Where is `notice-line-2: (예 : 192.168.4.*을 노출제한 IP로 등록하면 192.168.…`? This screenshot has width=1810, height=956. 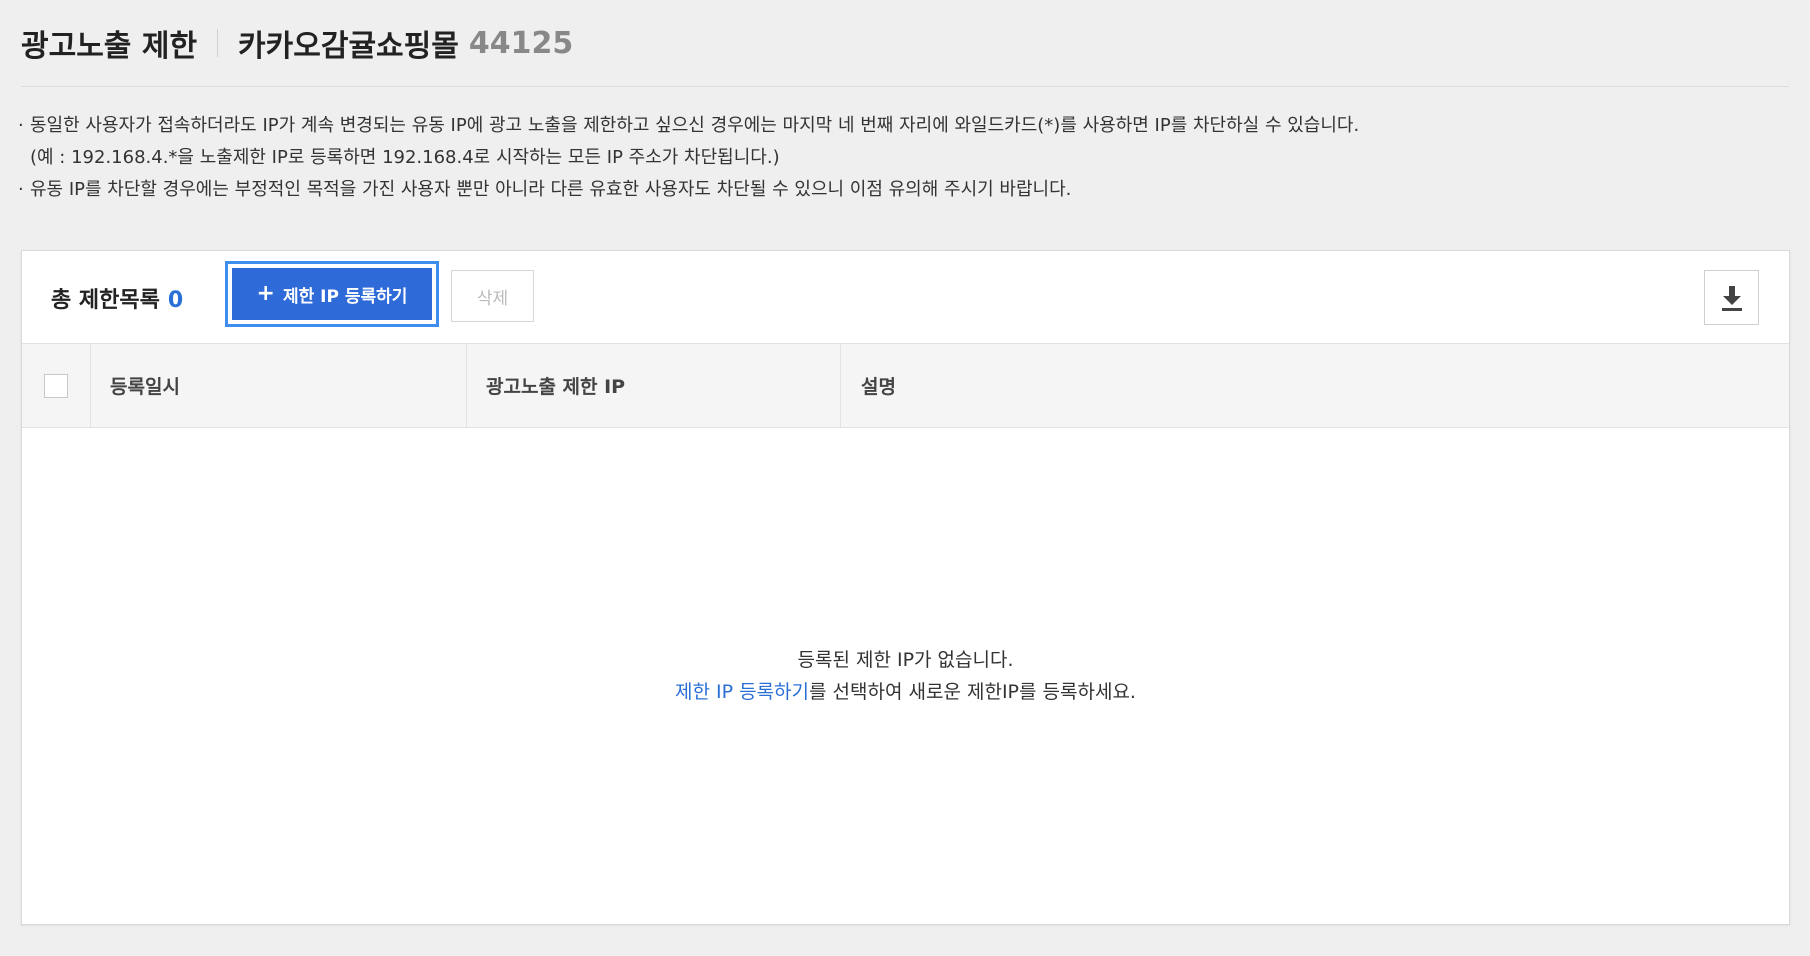 notice-line-2: (예 : 192.168.4.*을 노출제한 IP로 등록하면 192.168.… is located at coordinates (903, 158).